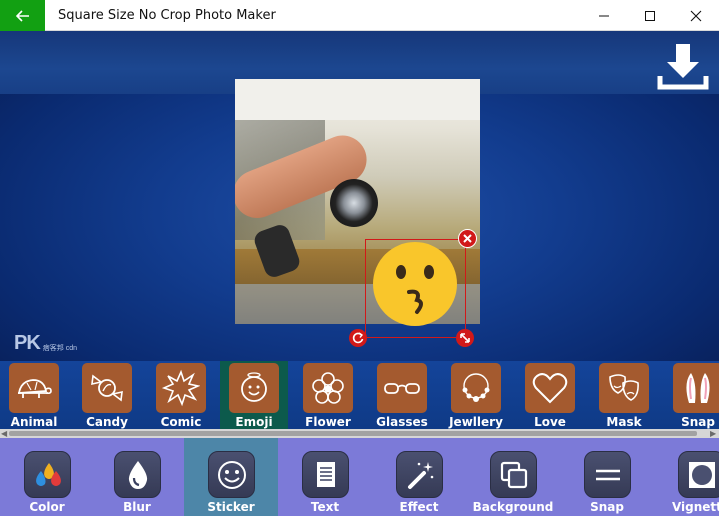 Image resolution: width=719 pixels, height=516 pixels. Describe the element at coordinates (107, 422) in the screenshot. I see `category-label: Candy` at that location.